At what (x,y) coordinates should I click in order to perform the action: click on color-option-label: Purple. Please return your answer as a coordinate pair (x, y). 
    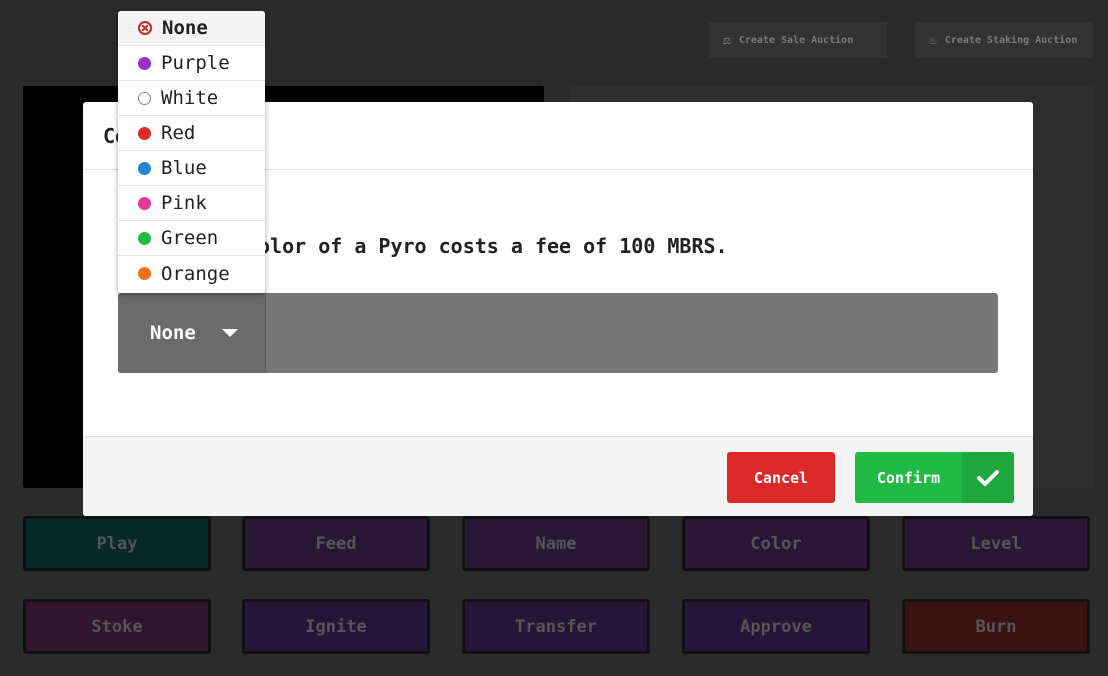
    Looking at the image, I should click on (195, 63).